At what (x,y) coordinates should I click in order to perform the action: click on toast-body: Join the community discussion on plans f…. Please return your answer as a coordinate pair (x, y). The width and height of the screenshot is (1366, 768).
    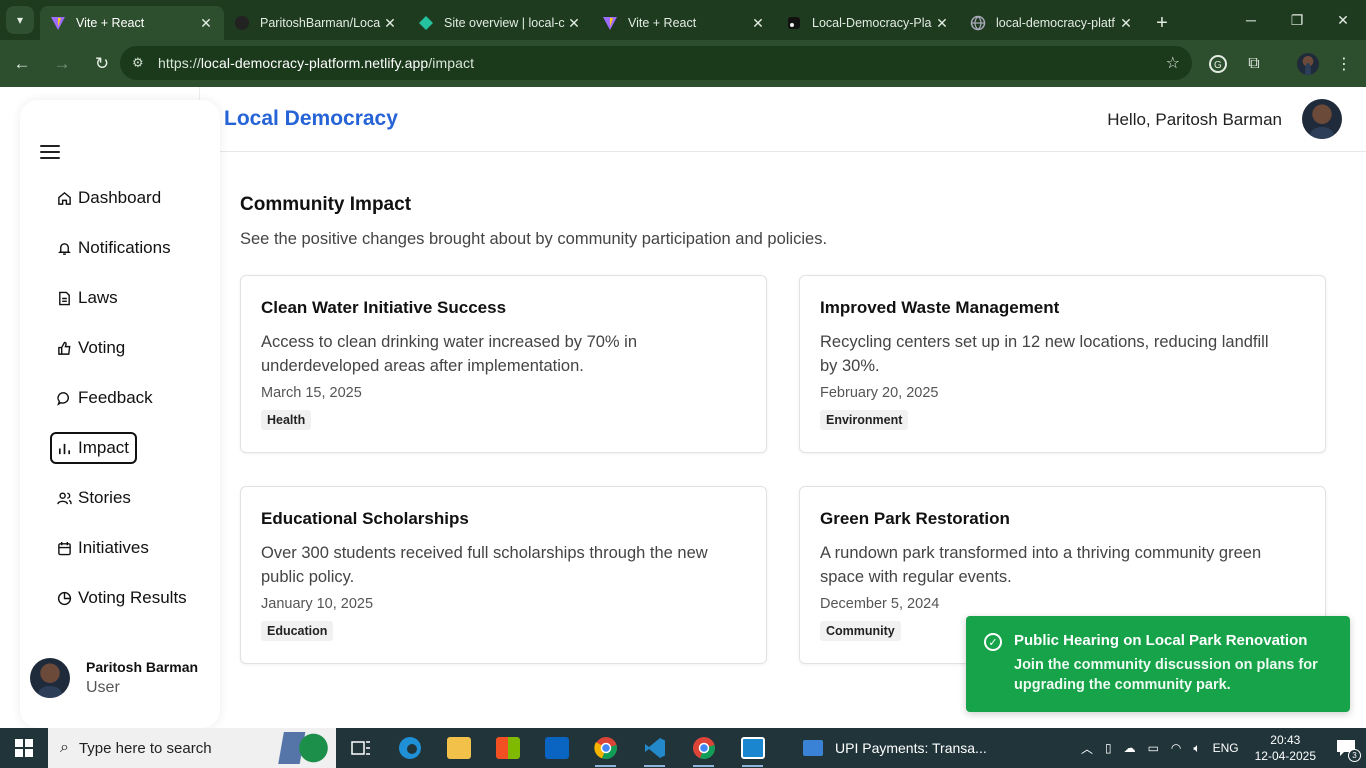
    Looking at the image, I should click on (1166, 675).